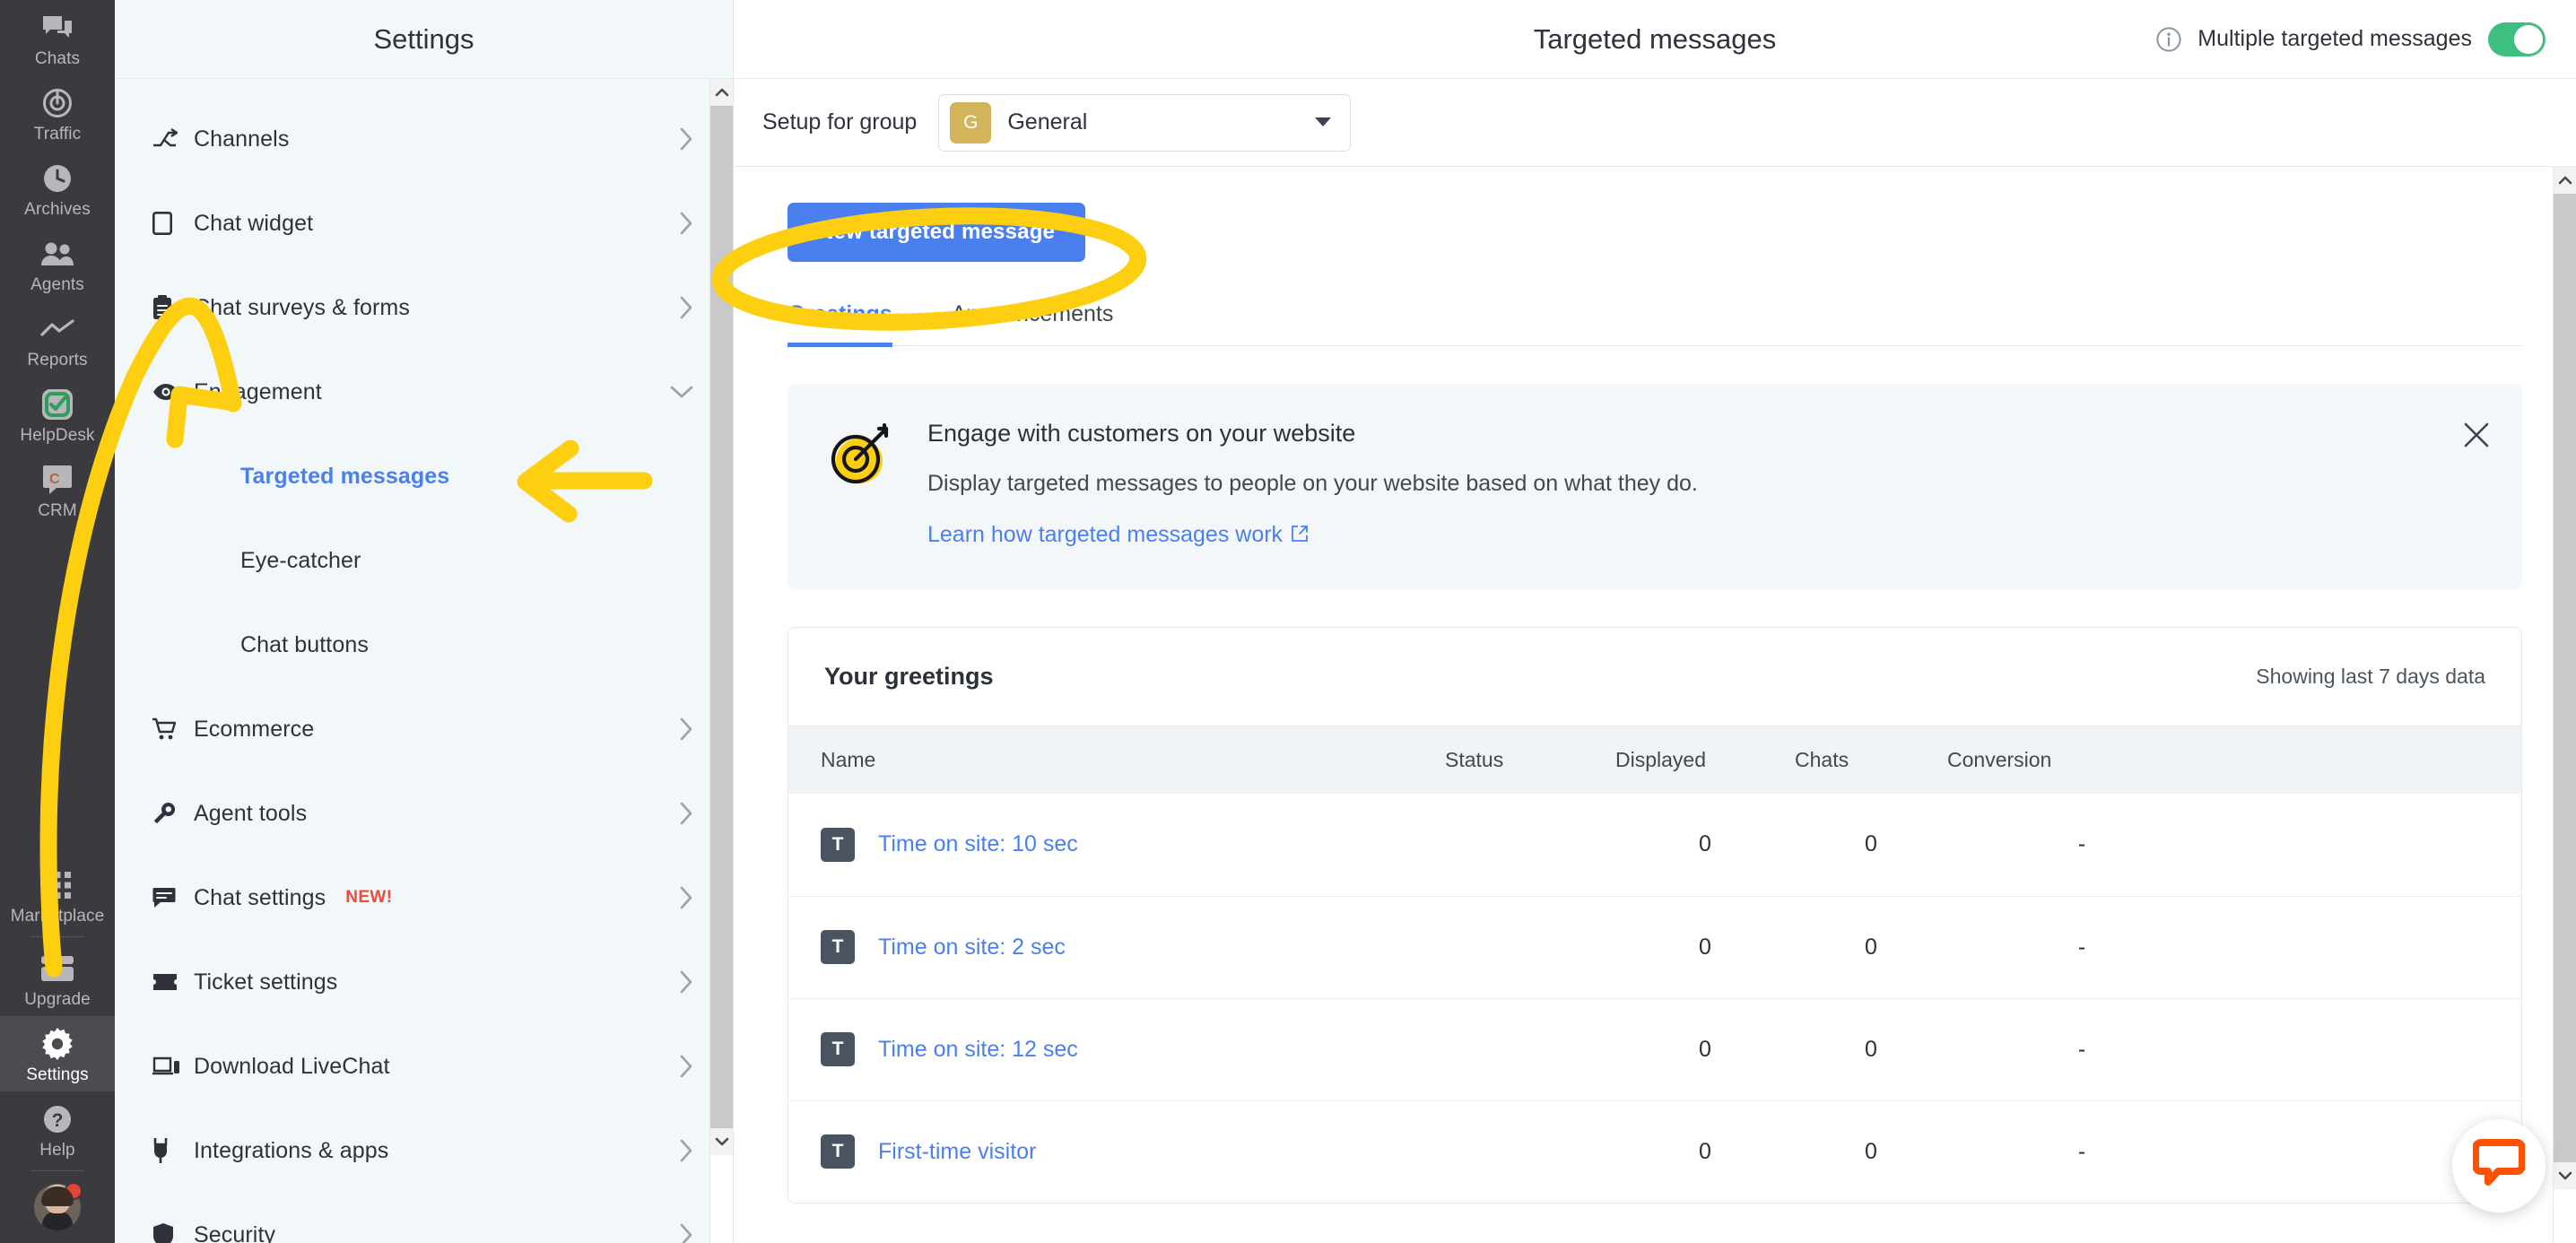 Image resolution: width=2576 pixels, height=1243 pixels. I want to click on learn-how-link: Learn how targeted messages work, so click(1117, 535).